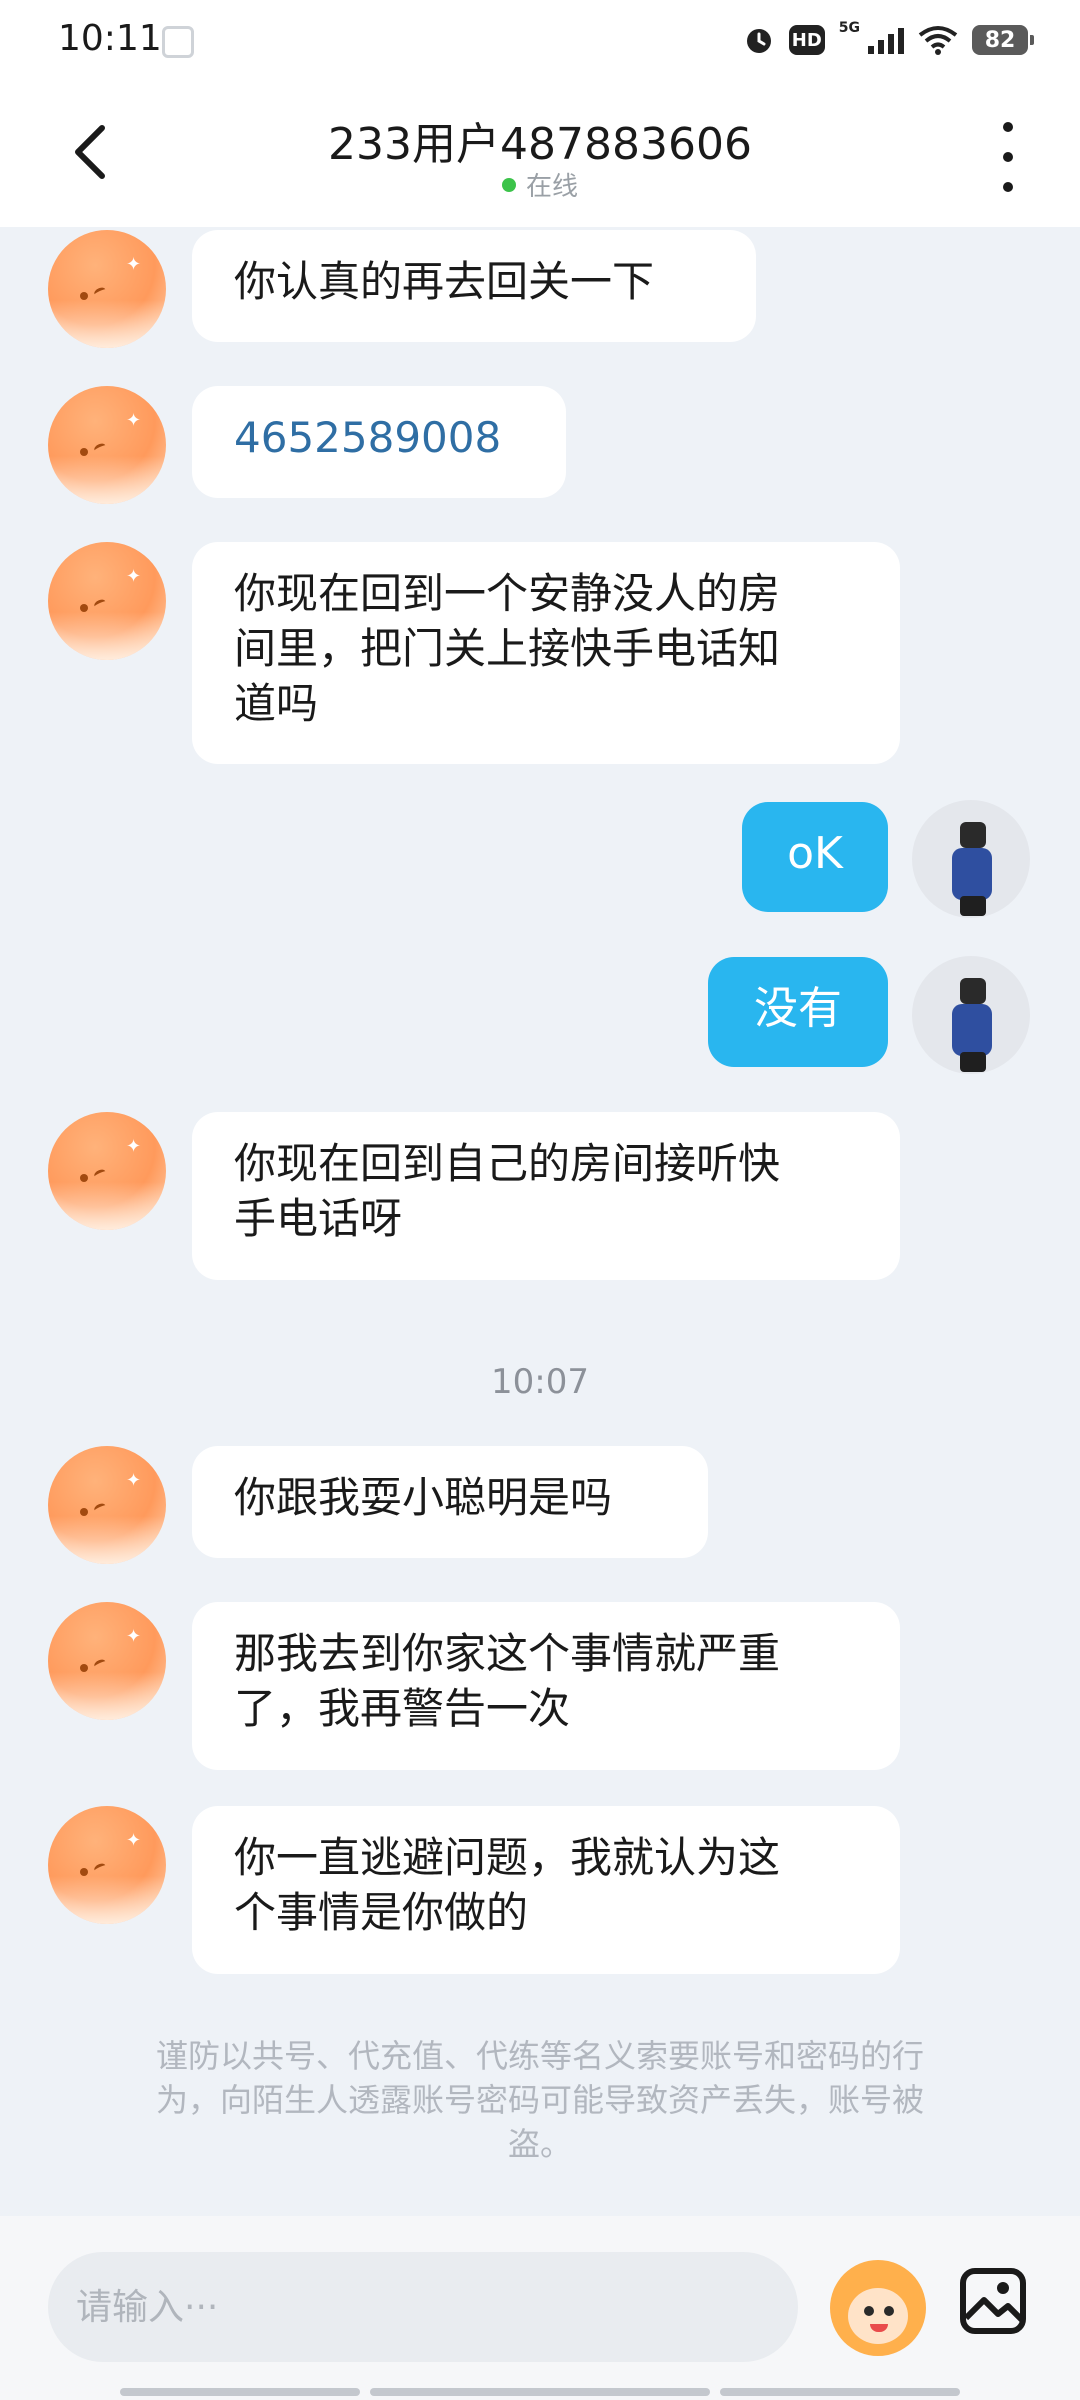 This screenshot has width=1080, height=2400. What do you see at coordinates (507, 1163) in the screenshot?
I see `message-line: 你现在回到自己的房间接听快` at bounding box center [507, 1163].